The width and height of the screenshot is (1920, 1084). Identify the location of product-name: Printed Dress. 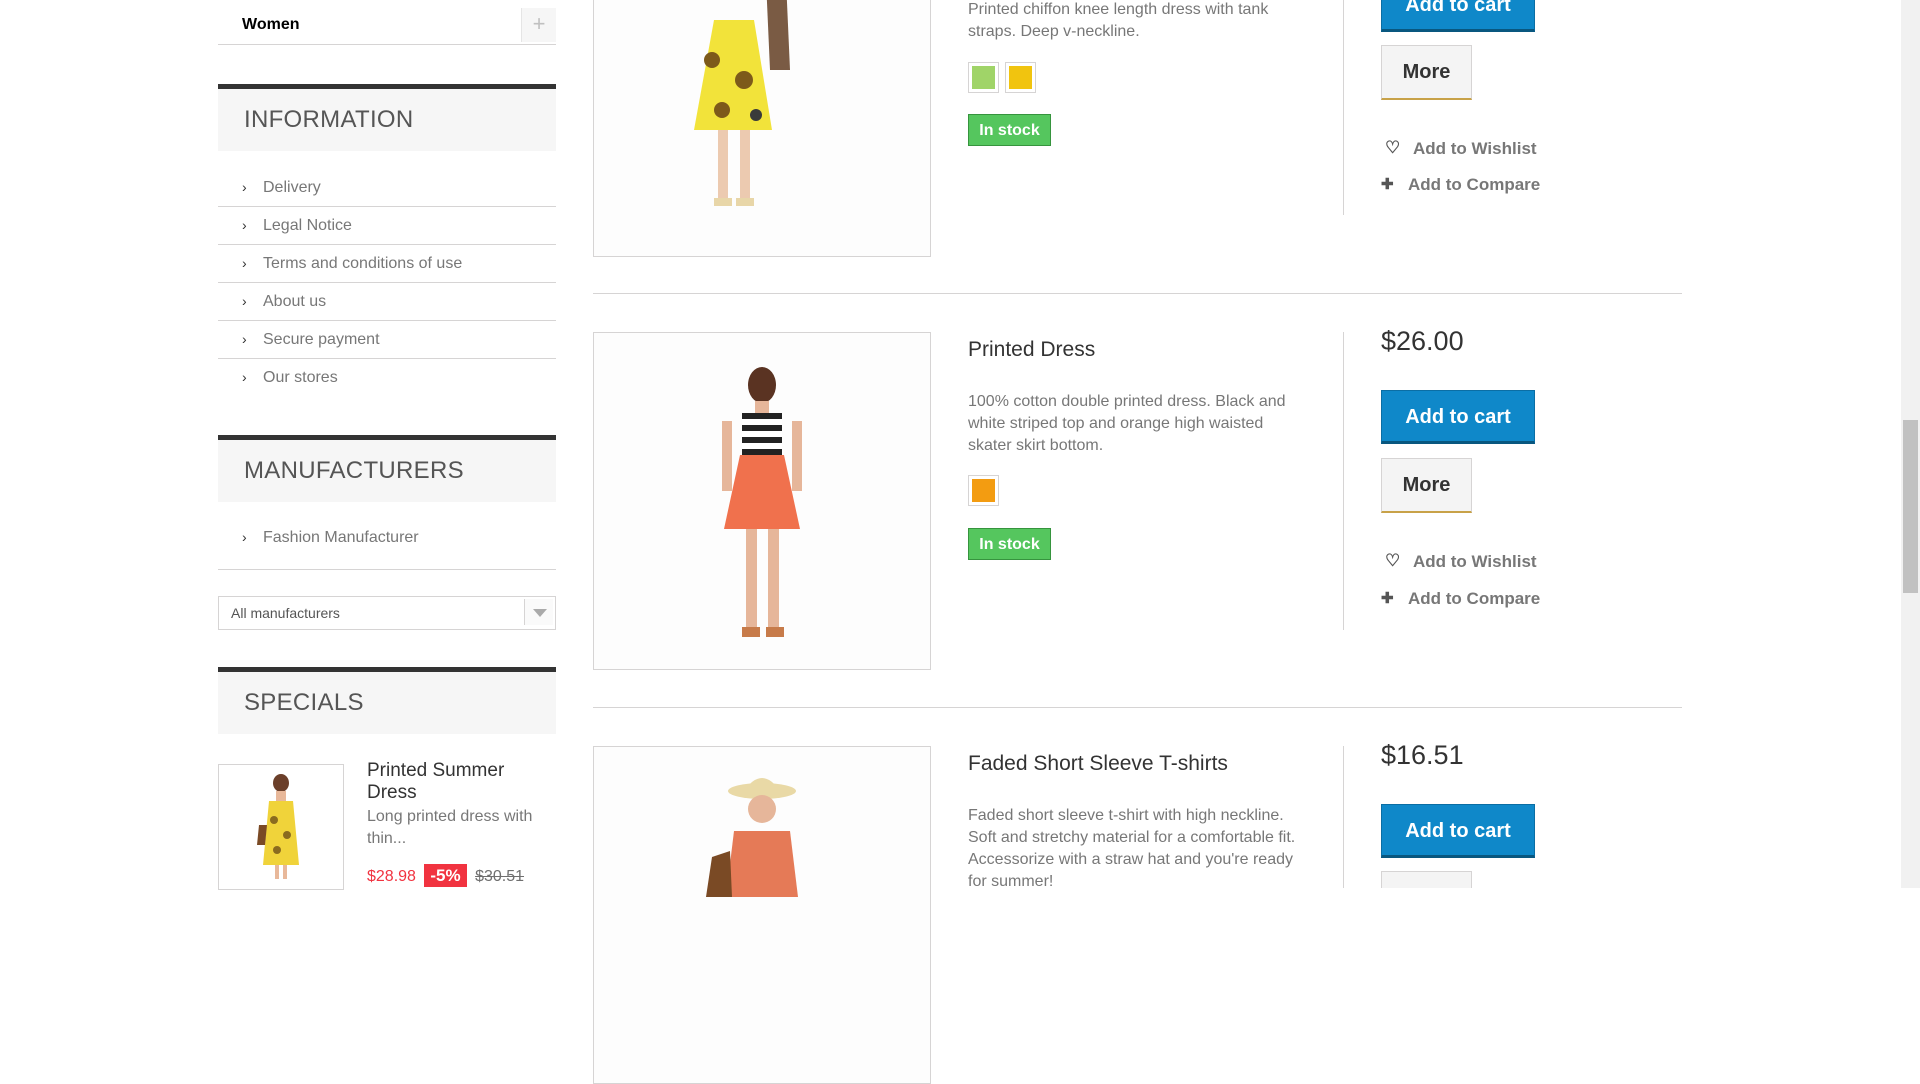
(1031, 350).